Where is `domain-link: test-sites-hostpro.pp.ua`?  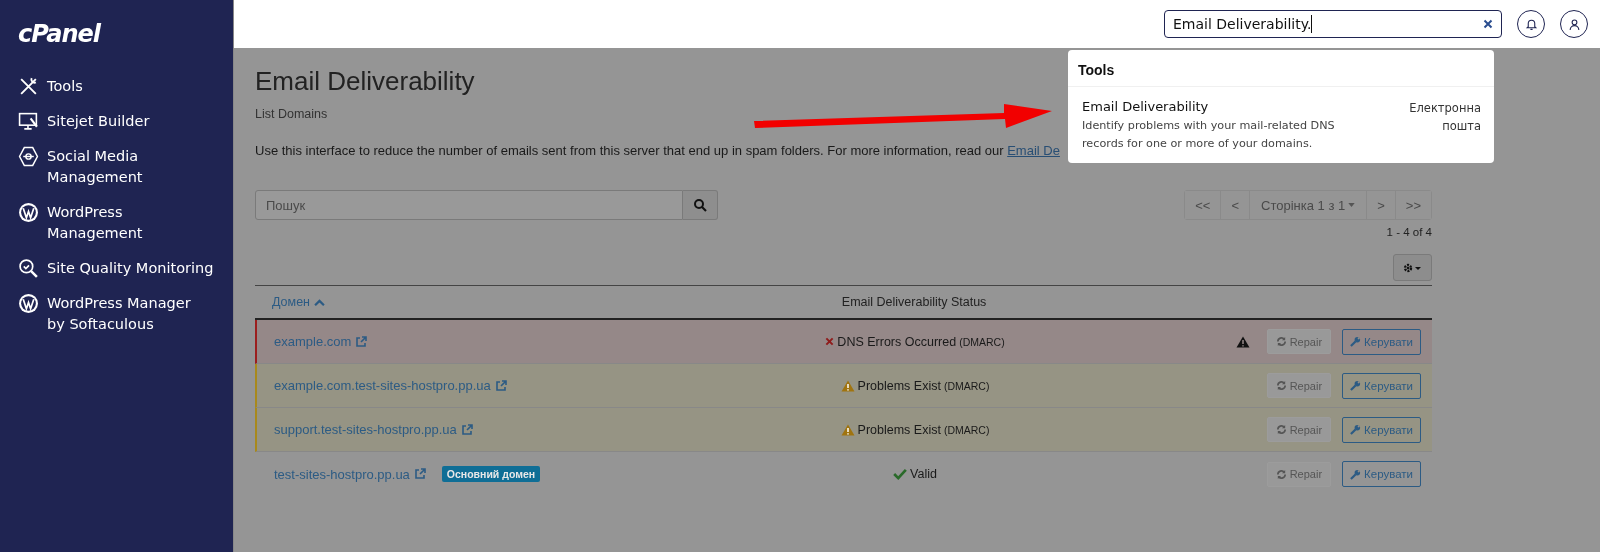 domain-link: test-sites-hostpro.pp.ua is located at coordinates (342, 474).